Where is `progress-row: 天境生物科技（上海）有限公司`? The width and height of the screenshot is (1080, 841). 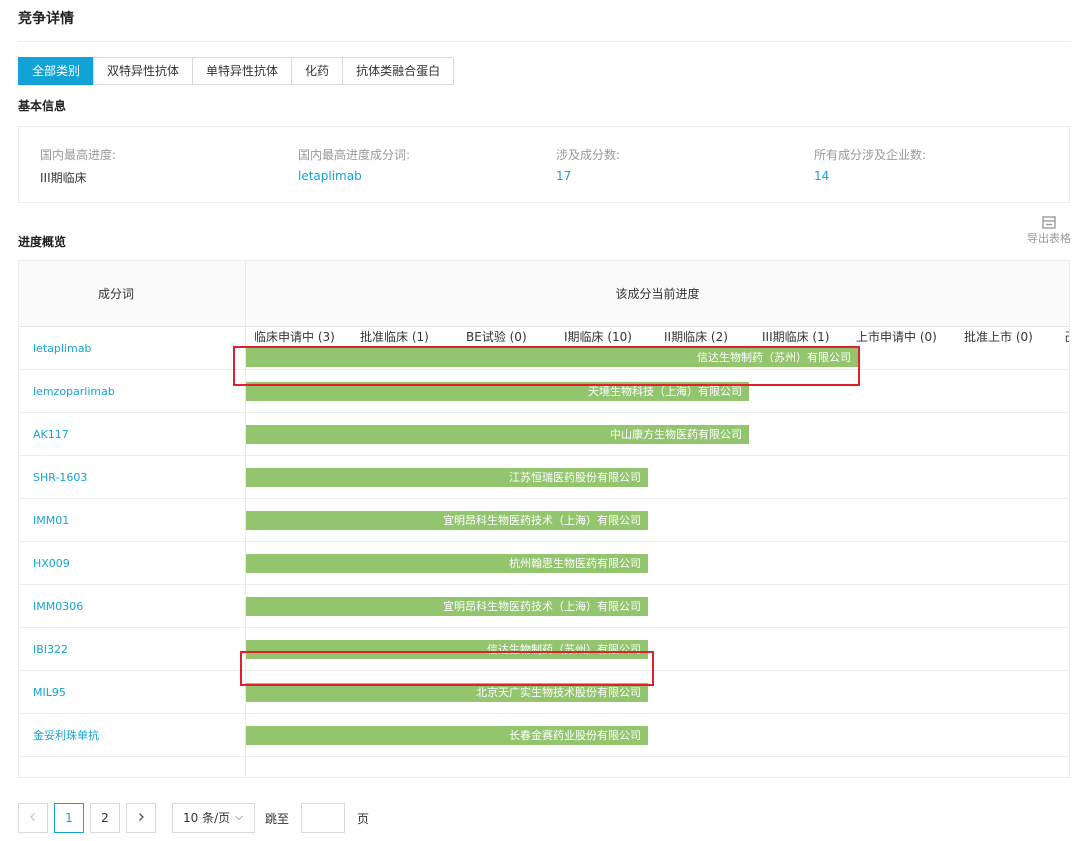
progress-row: 天境生物科技（上海）有限公司 is located at coordinates (657, 391).